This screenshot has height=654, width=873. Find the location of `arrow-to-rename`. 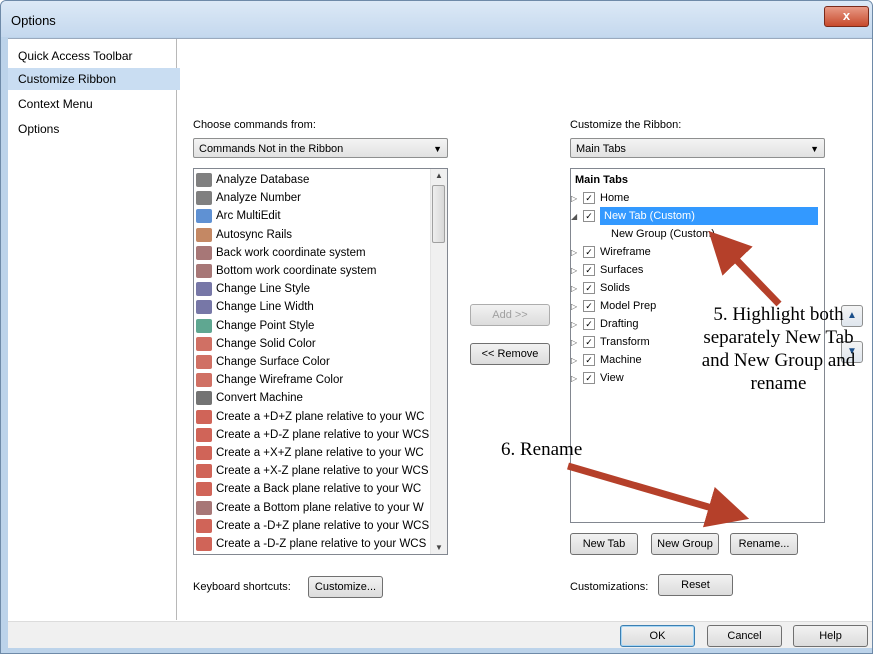

arrow-to-rename is located at coordinates (658, 495).